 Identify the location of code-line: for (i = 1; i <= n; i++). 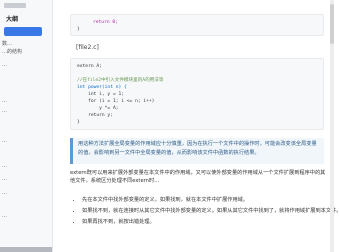
(116, 101).